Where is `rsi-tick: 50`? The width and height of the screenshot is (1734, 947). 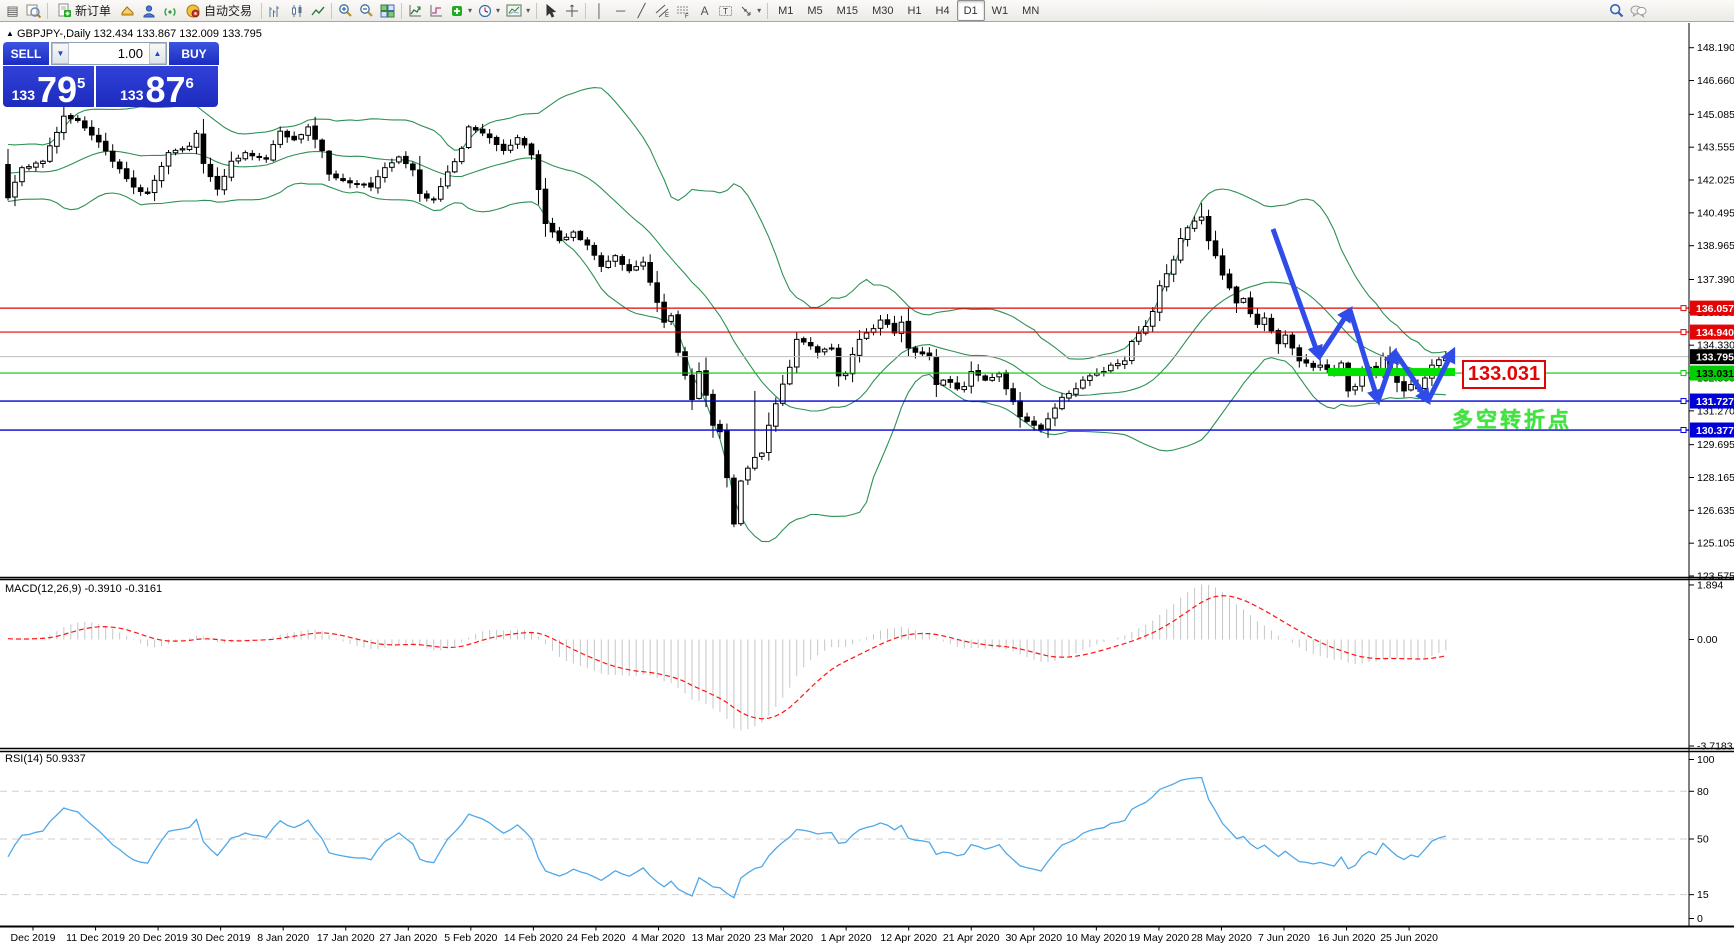
rsi-tick: 50 is located at coordinates (1703, 840).